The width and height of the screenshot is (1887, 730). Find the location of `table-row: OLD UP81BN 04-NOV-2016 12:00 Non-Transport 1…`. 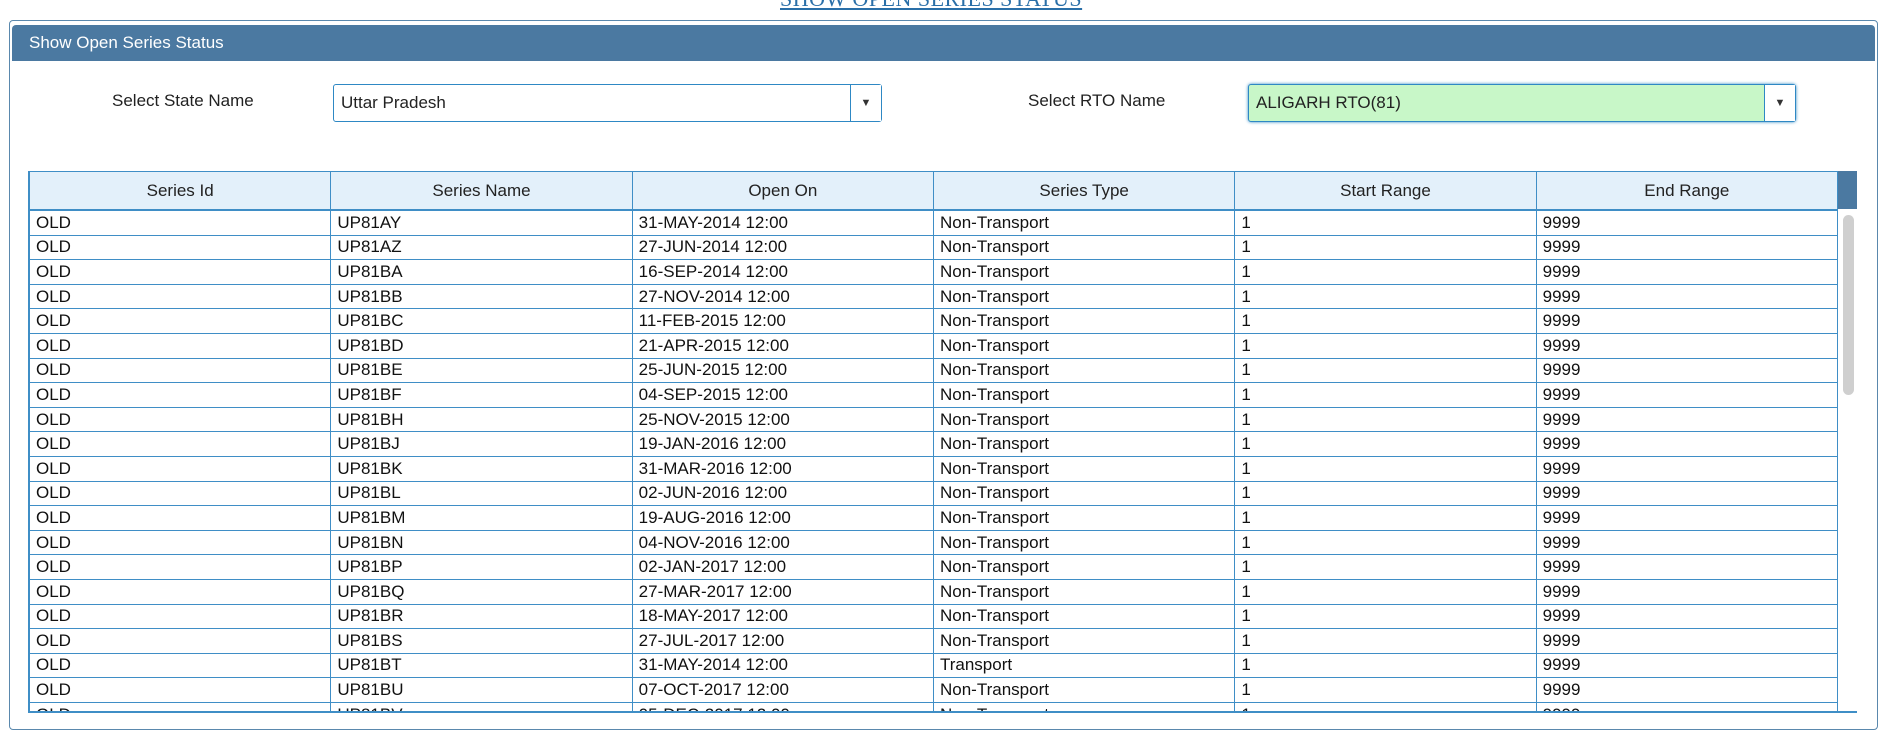

table-row: OLD UP81BN 04-NOV-2016 12:00 Non-Transport 1… is located at coordinates (934, 542).